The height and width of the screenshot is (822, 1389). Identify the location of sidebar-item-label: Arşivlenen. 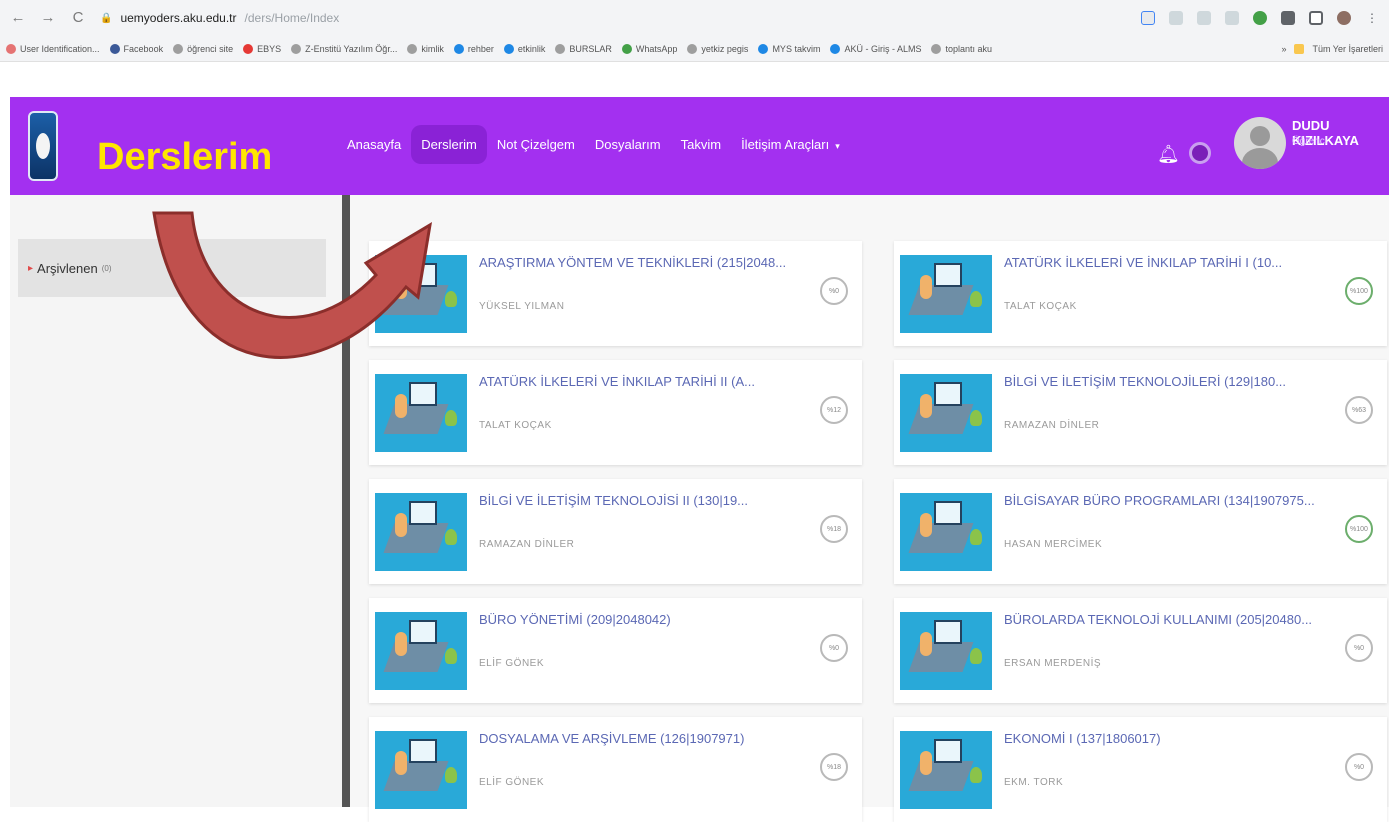
(67, 268).